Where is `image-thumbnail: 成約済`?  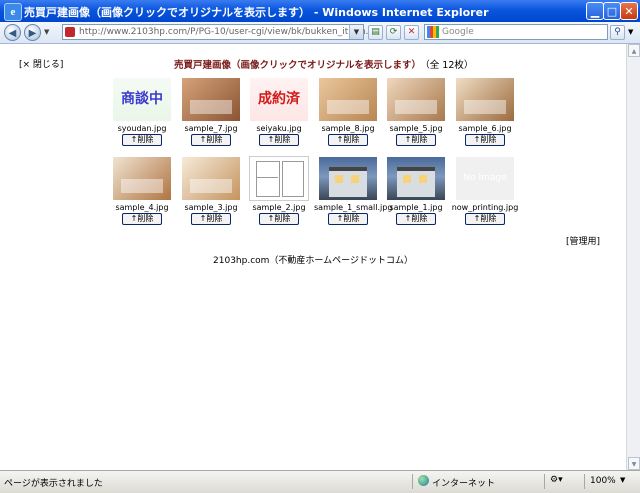
image-thumbnail: 成約済 is located at coordinates (279, 99).